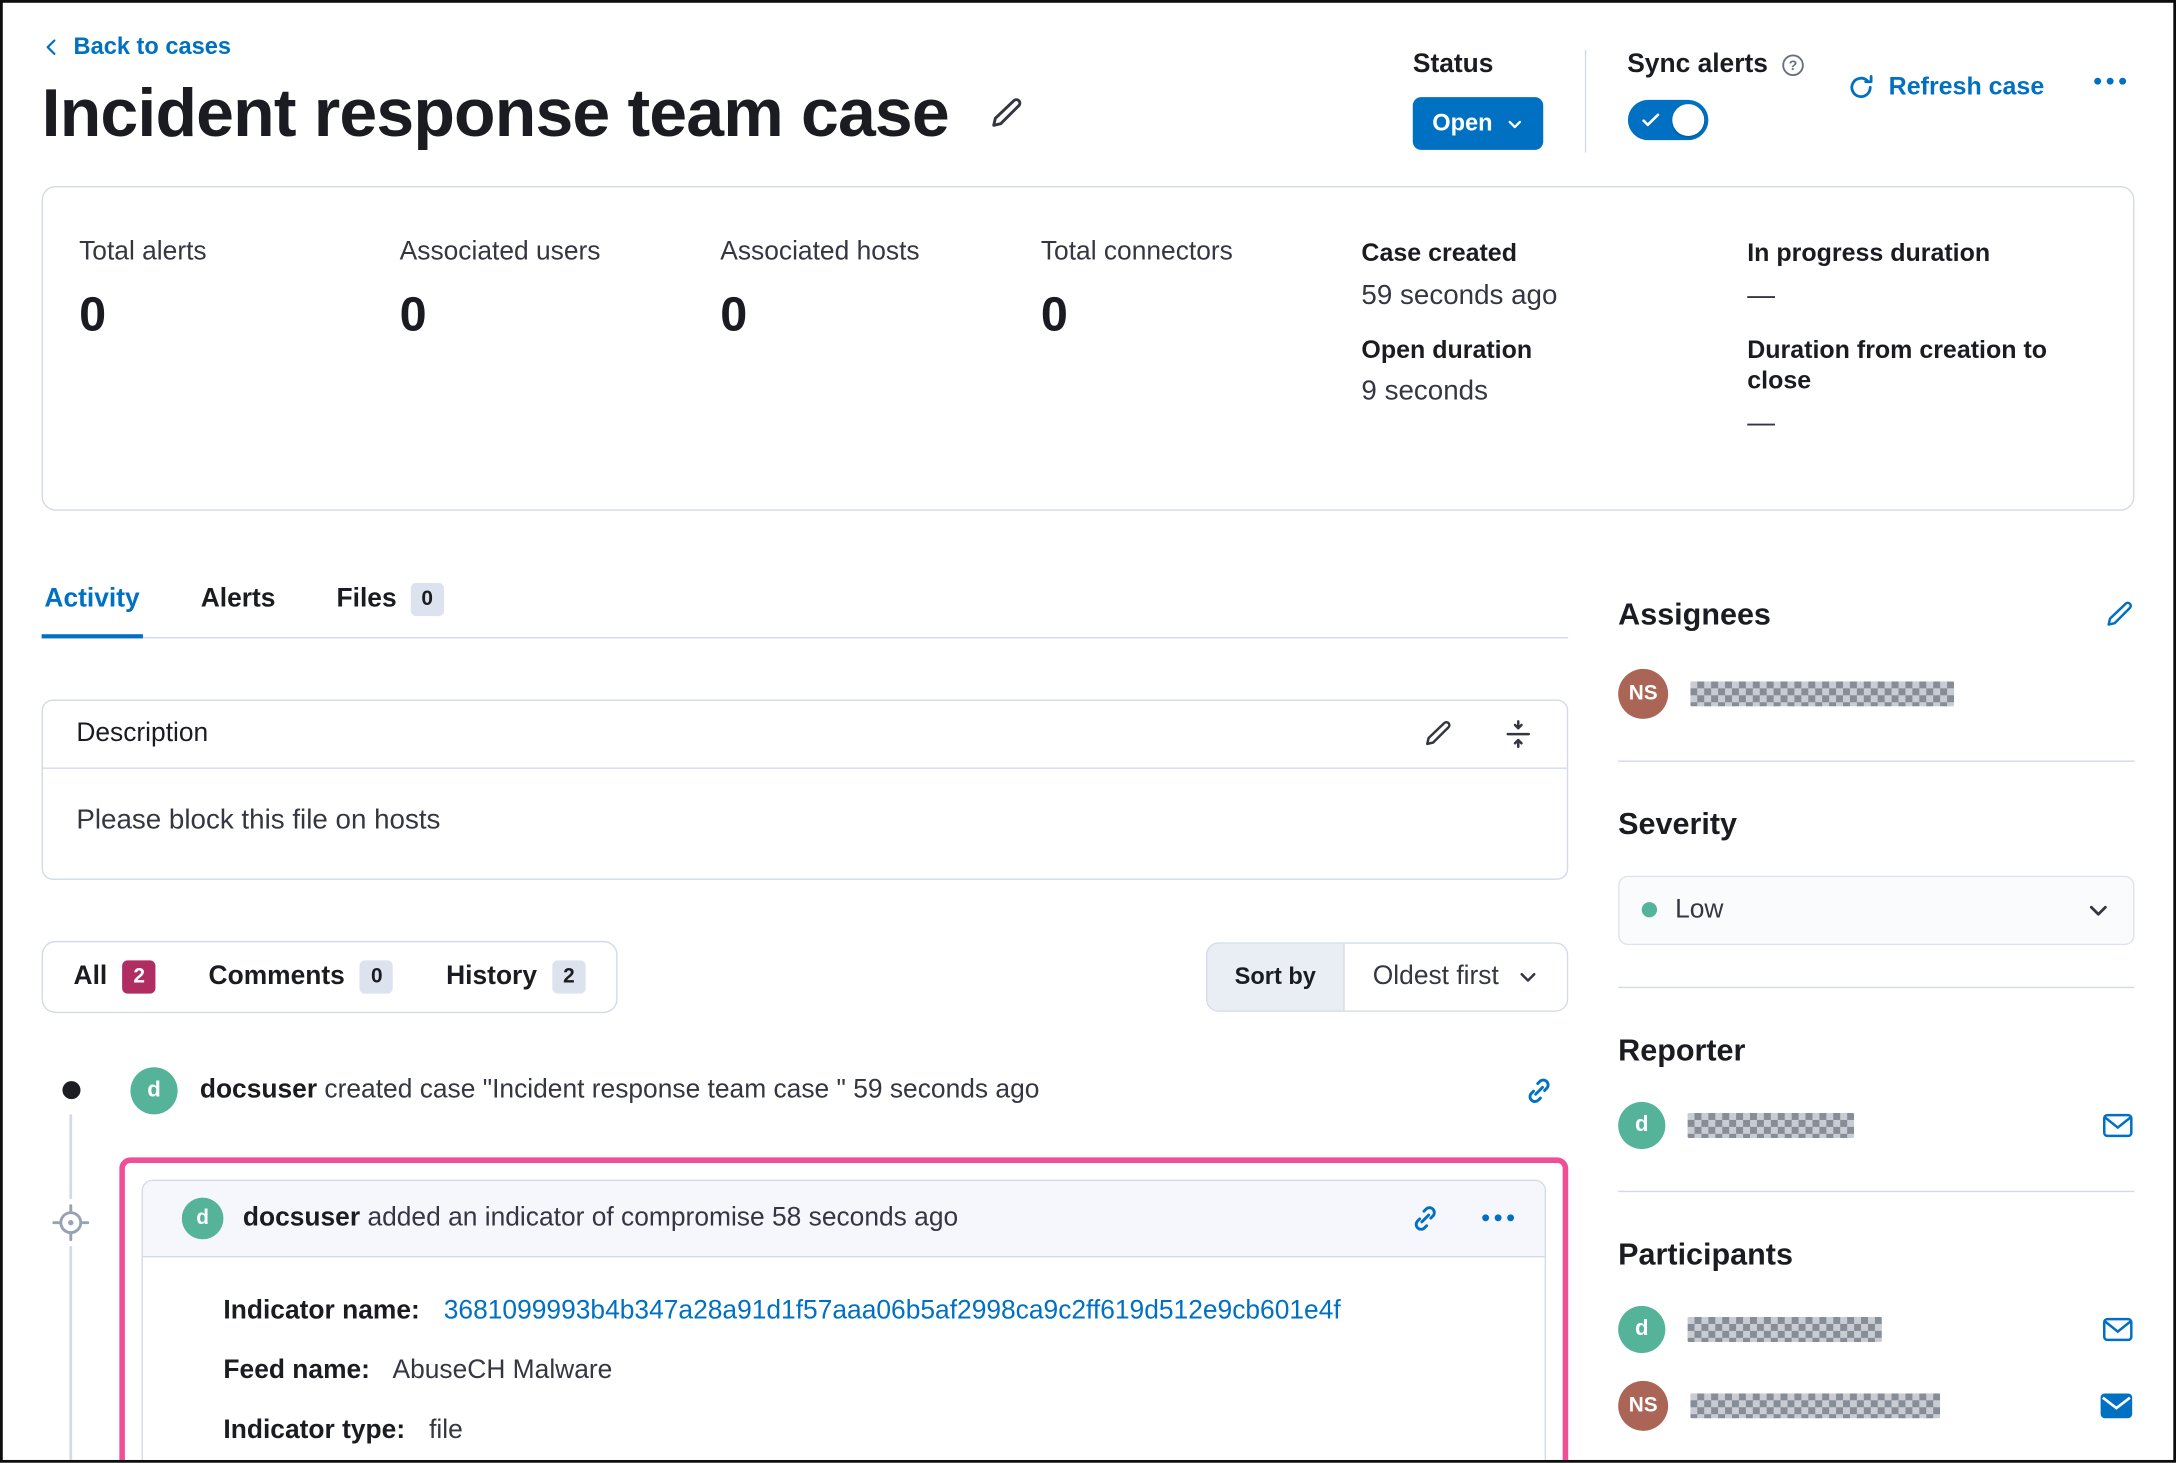  What do you see at coordinates (143, 252) in the screenshot?
I see `metric-label: Total alerts` at bounding box center [143, 252].